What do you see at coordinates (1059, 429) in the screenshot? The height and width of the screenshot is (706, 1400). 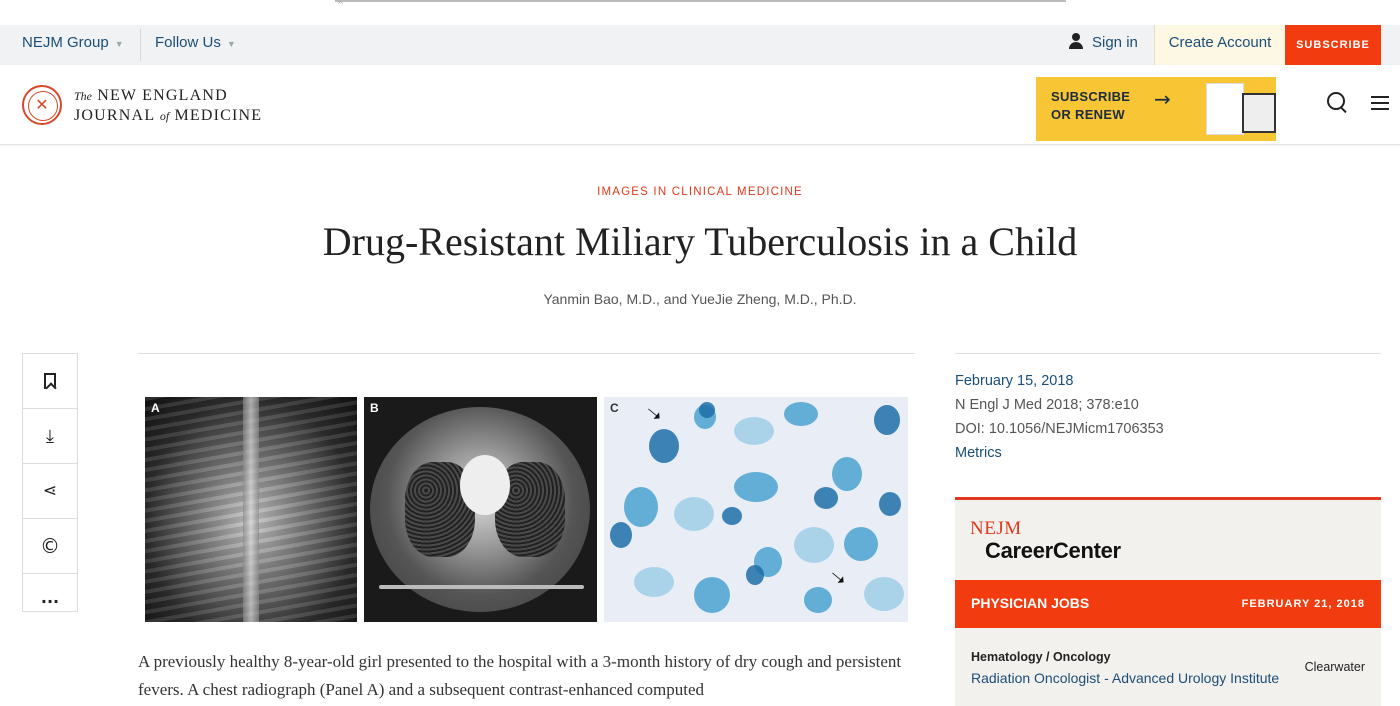 I see `doi: DOI: 10.1056/NEJMicm1706353` at bounding box center [1059, 429].